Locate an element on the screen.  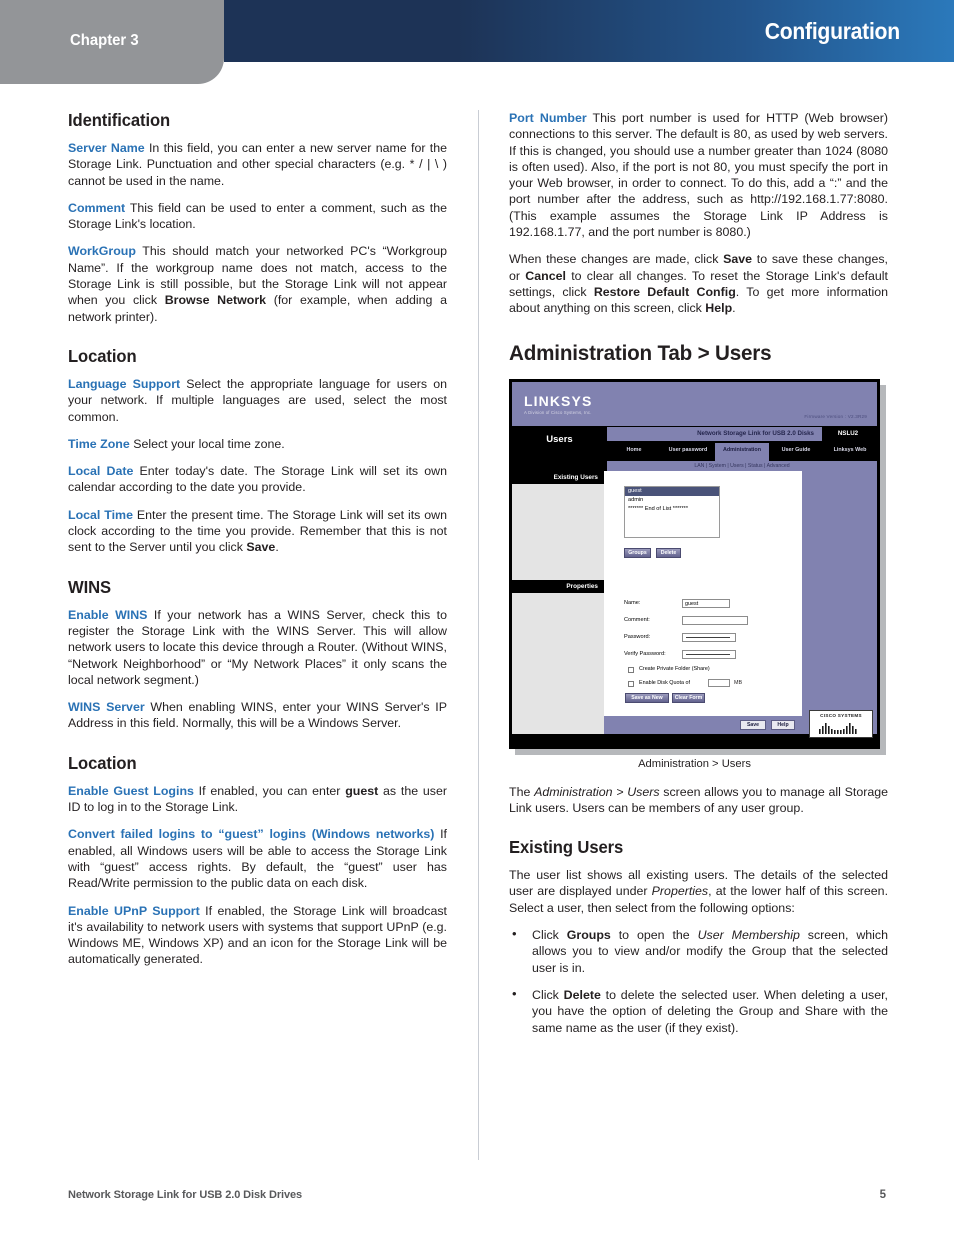
verify-password-label: Verify Password: is located at coordinates (645, 653).